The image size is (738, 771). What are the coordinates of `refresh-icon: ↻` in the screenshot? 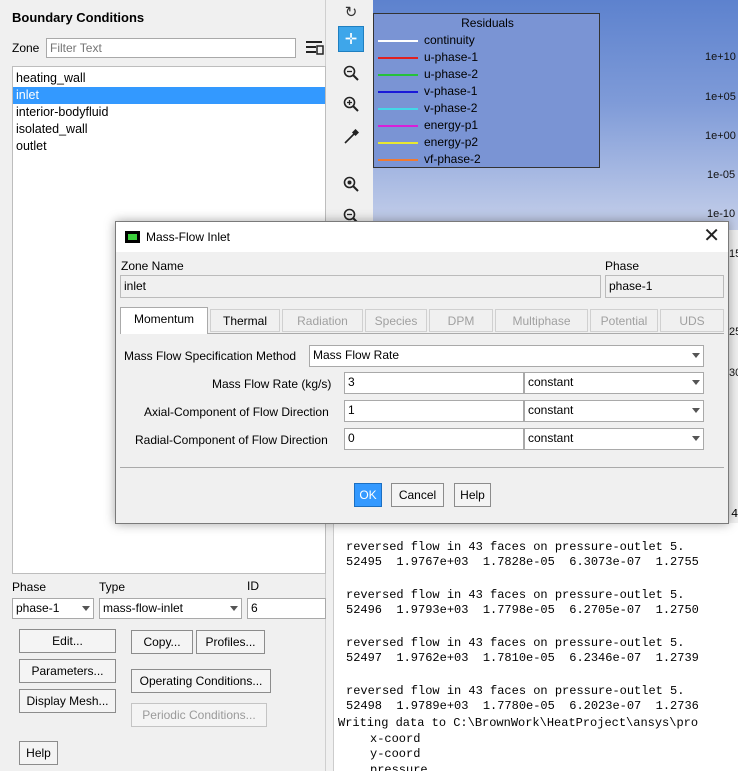 It's located at (351, 13).